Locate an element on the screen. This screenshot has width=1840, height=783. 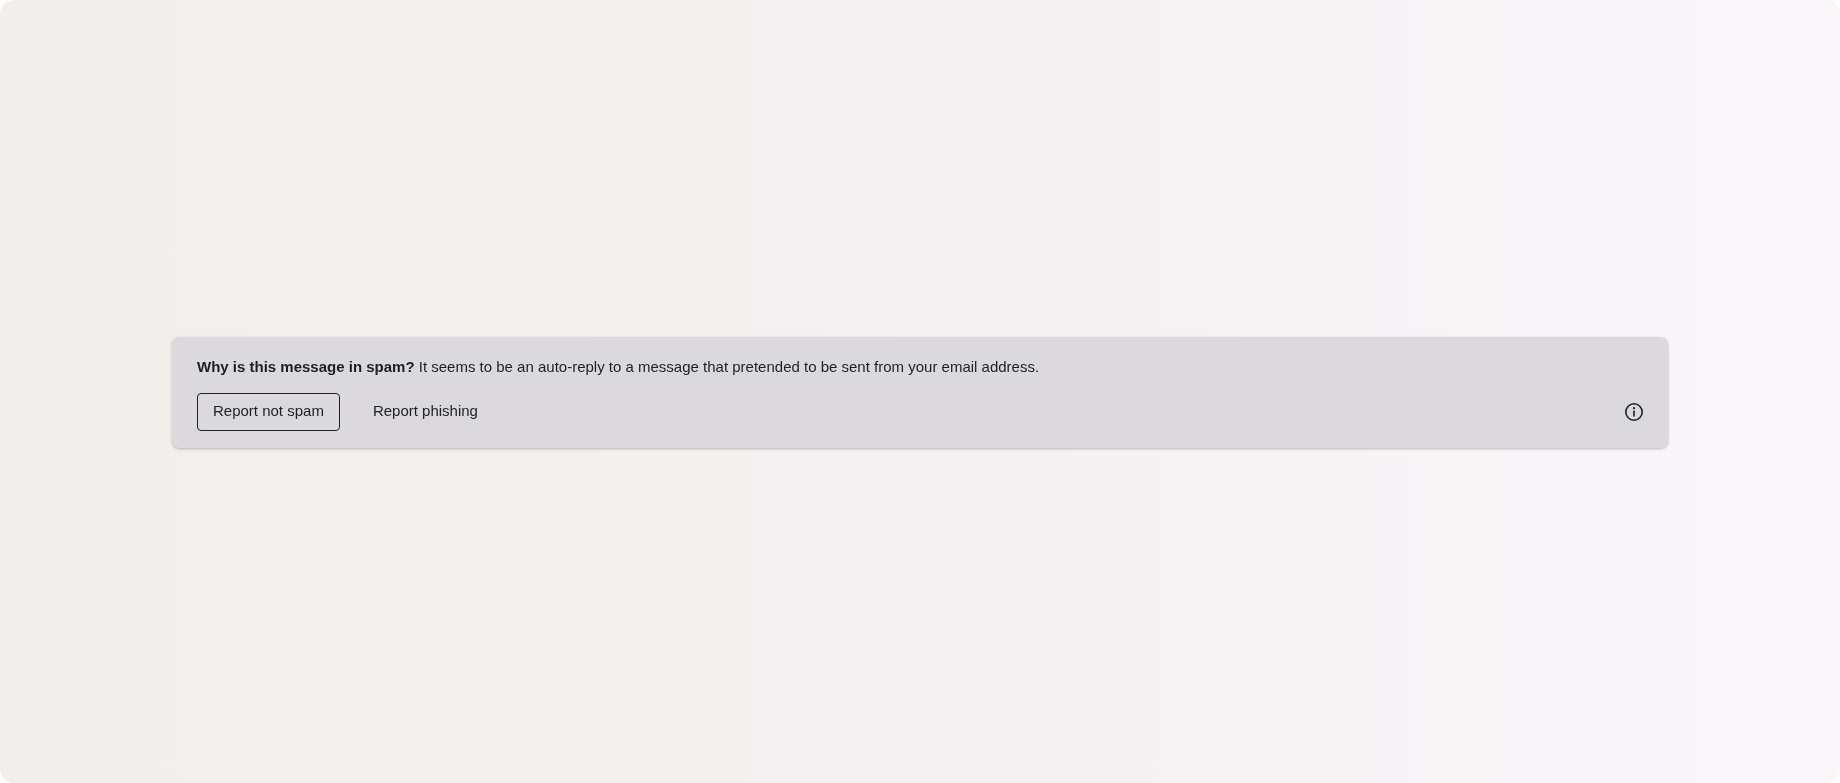
info-icon is located at coordinates (1634, 411).